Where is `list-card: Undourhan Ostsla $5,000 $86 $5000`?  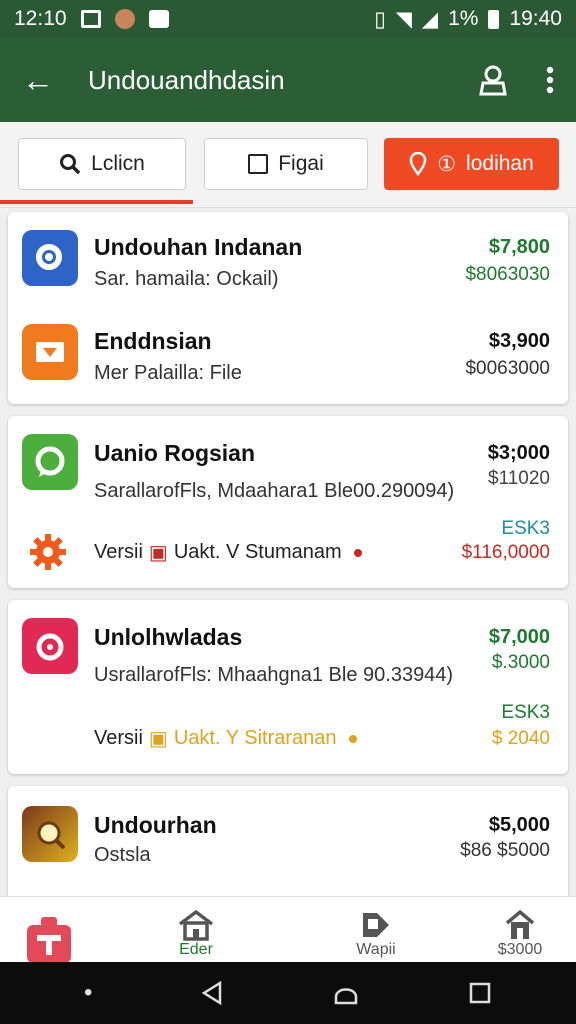 list-card: Undourhan Ostsla $5,000 $86 $5000 is located at coordinates (288, 842).